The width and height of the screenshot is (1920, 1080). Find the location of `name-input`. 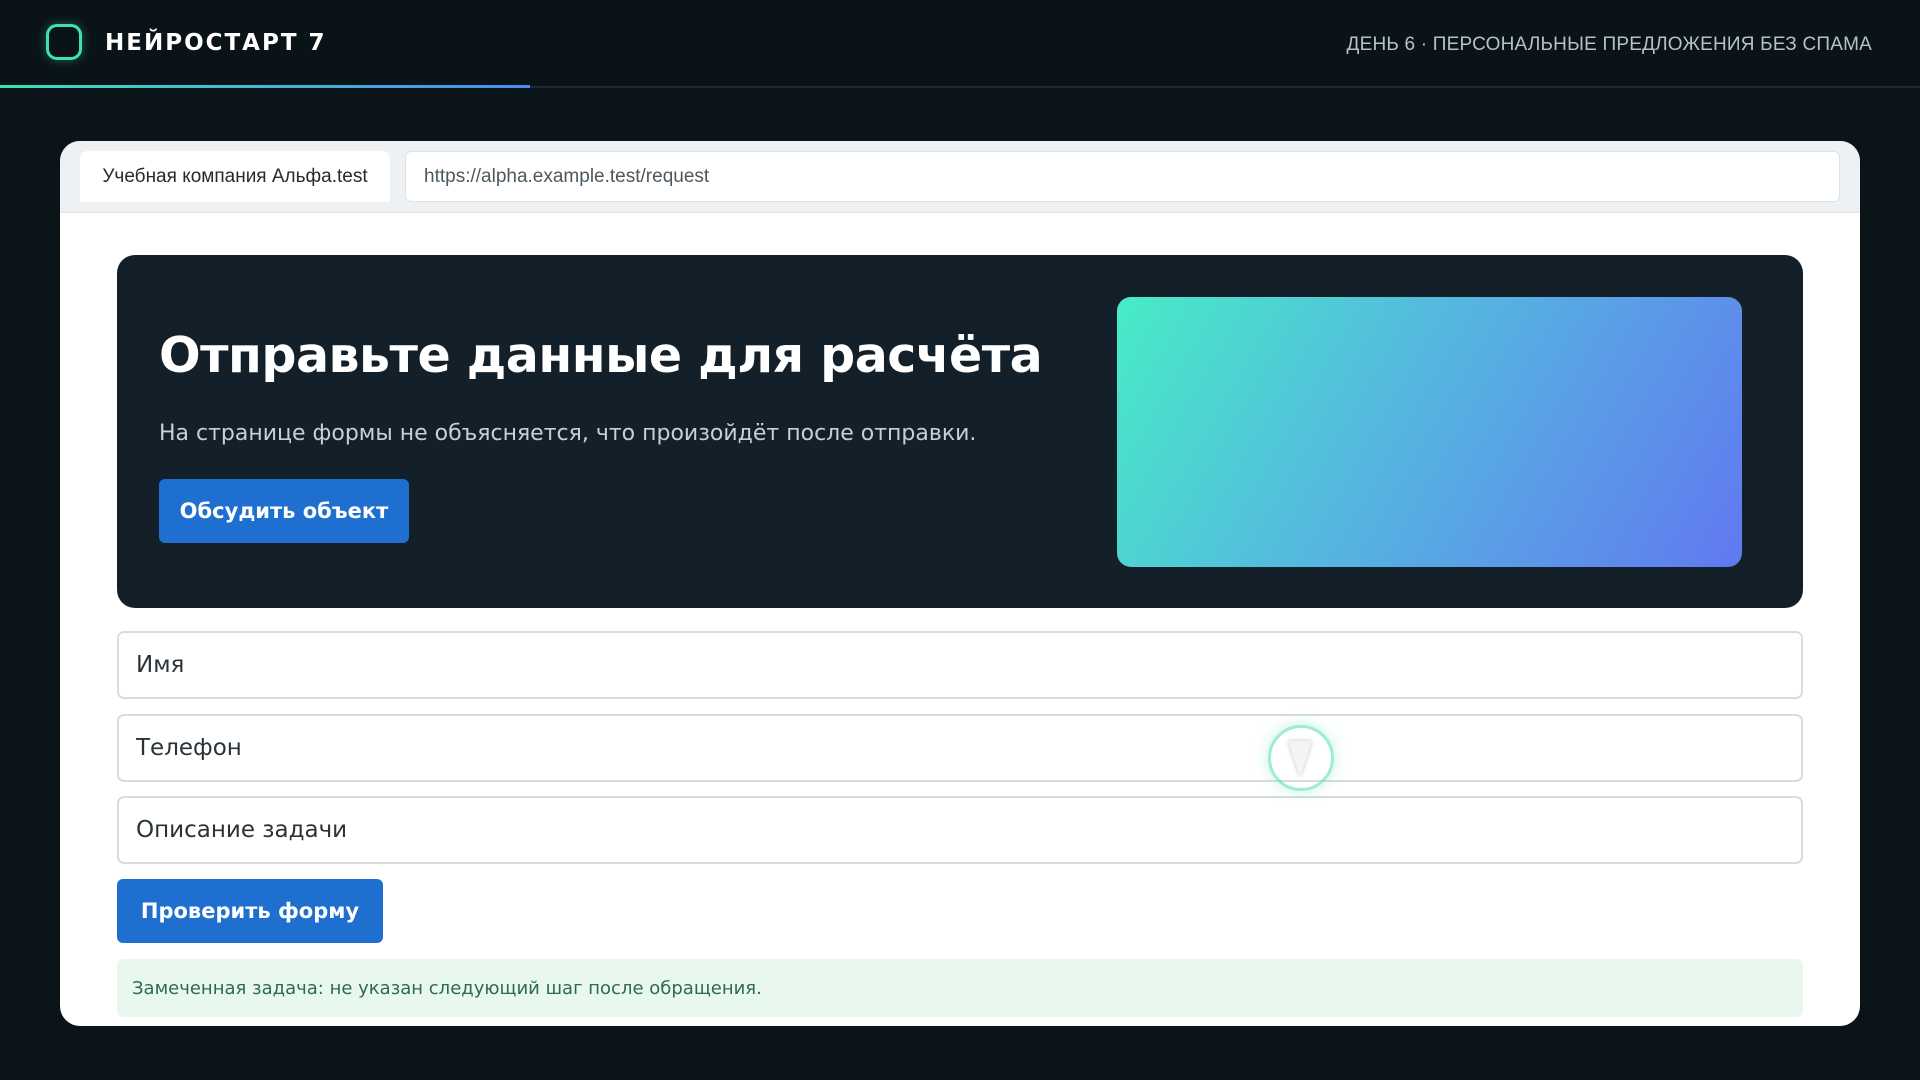

name-input is located at coordinates (960, 665).